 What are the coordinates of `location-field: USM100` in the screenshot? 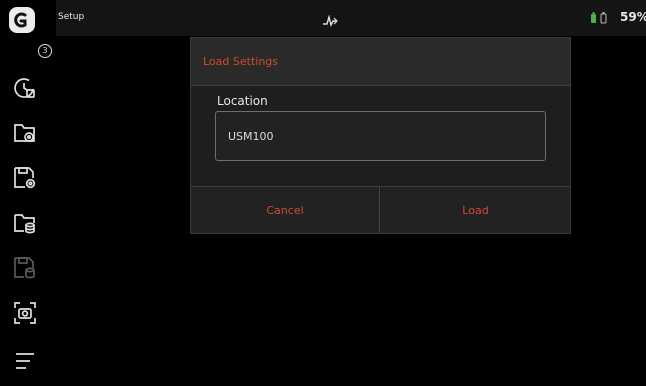 It's located at (380, 136).